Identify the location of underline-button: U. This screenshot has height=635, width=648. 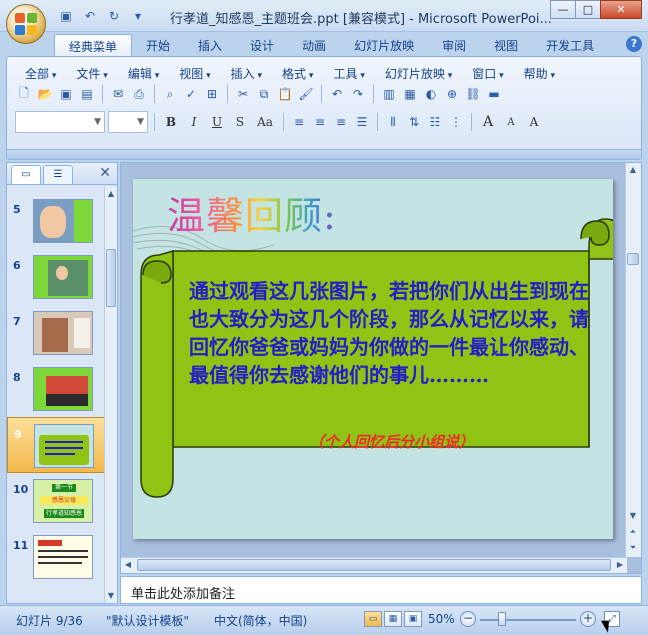
(217, 122).